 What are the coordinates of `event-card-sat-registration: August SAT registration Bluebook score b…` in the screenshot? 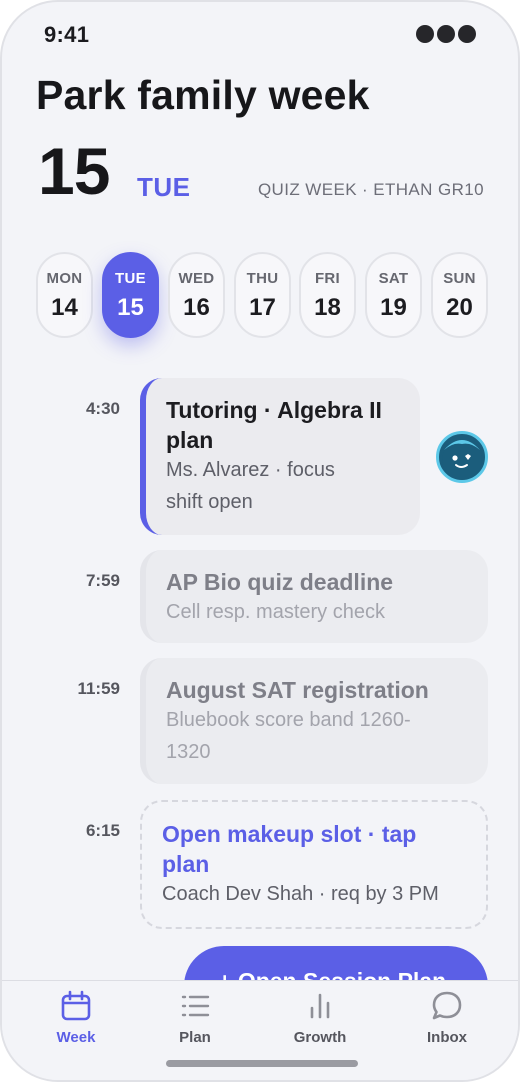 It's located at (314, 721).